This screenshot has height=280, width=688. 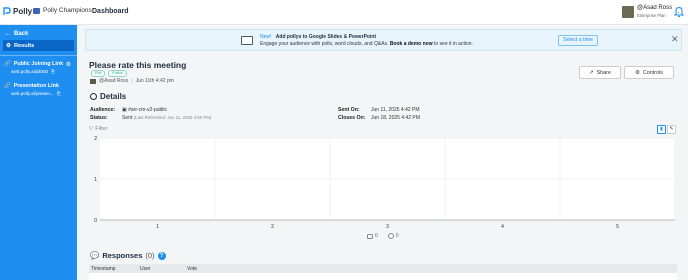 I want to click on y-tick-label: 1, so click(x=95, y=180).